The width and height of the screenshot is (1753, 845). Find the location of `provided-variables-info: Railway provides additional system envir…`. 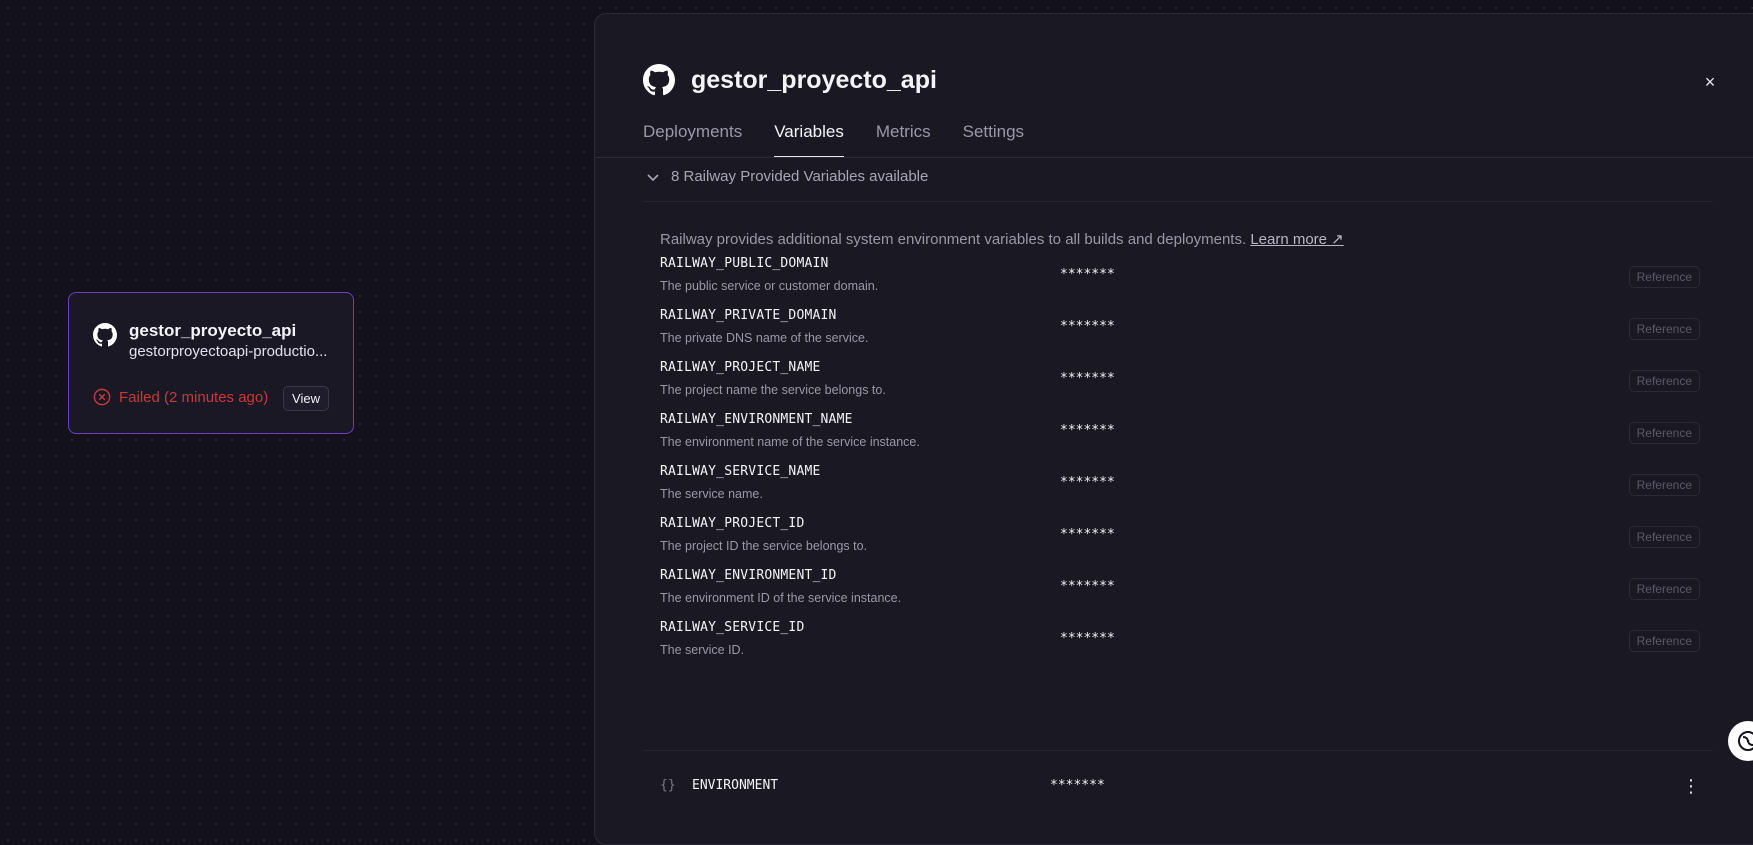

provided-variables-info: Railway provides additional system envir… is located at coordinates (1002, 239).